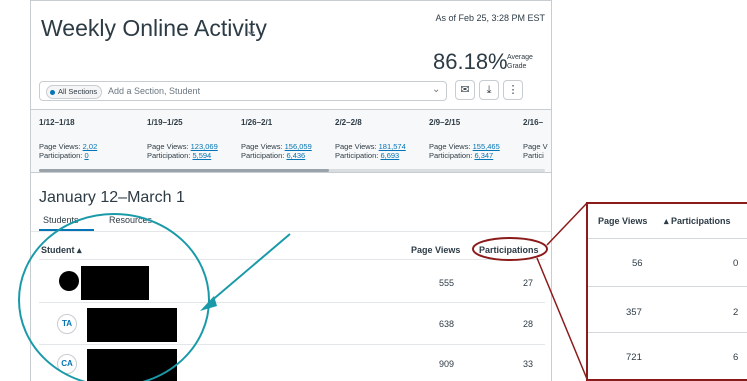  What do you see at coordinates (510, 249) in the screenshot?
I see `red-highlight-circle` at bounding box center [510, 249].